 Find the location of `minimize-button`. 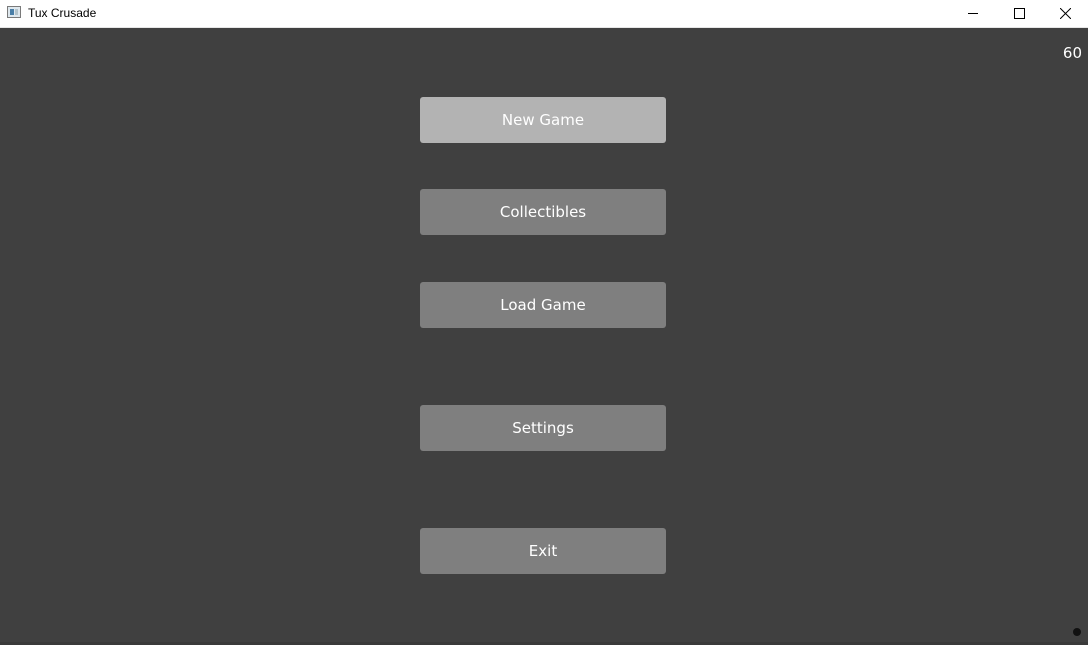

minimize-button is located at coordinates (973, 13).